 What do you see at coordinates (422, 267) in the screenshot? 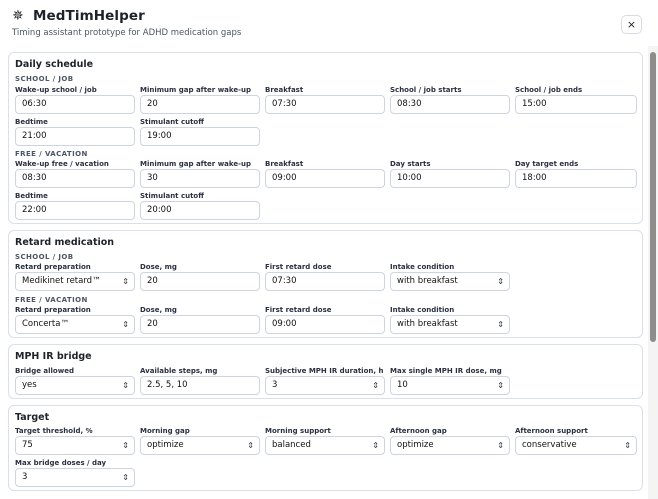
I see `cond-school-label: Intake condition` at bounding box center [422, 267].